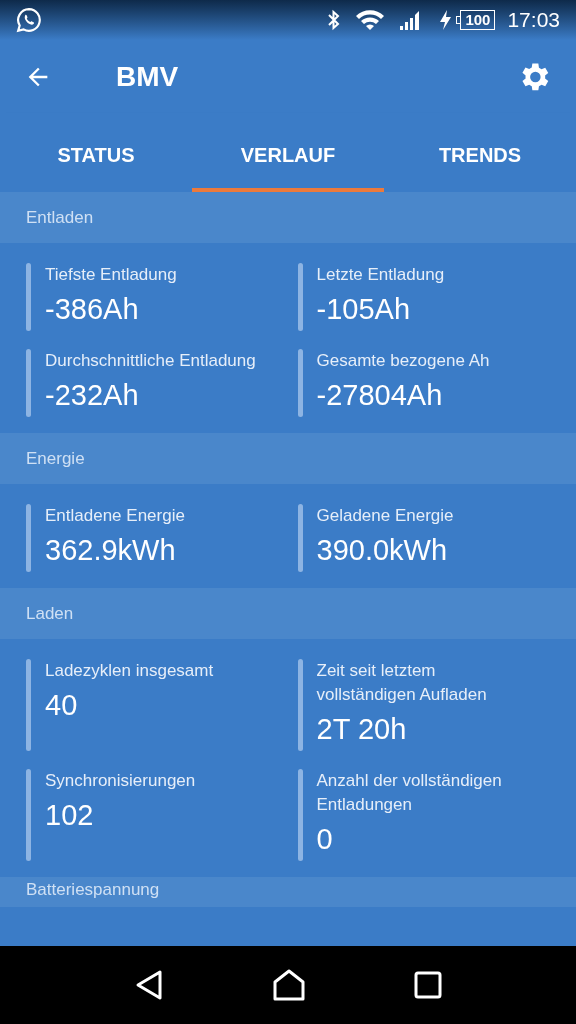 Image resolution: width=576 pixels, height=1024 pixels. I want to click on metric-label: Ladezyklen insgesamt, so click(129, 671).